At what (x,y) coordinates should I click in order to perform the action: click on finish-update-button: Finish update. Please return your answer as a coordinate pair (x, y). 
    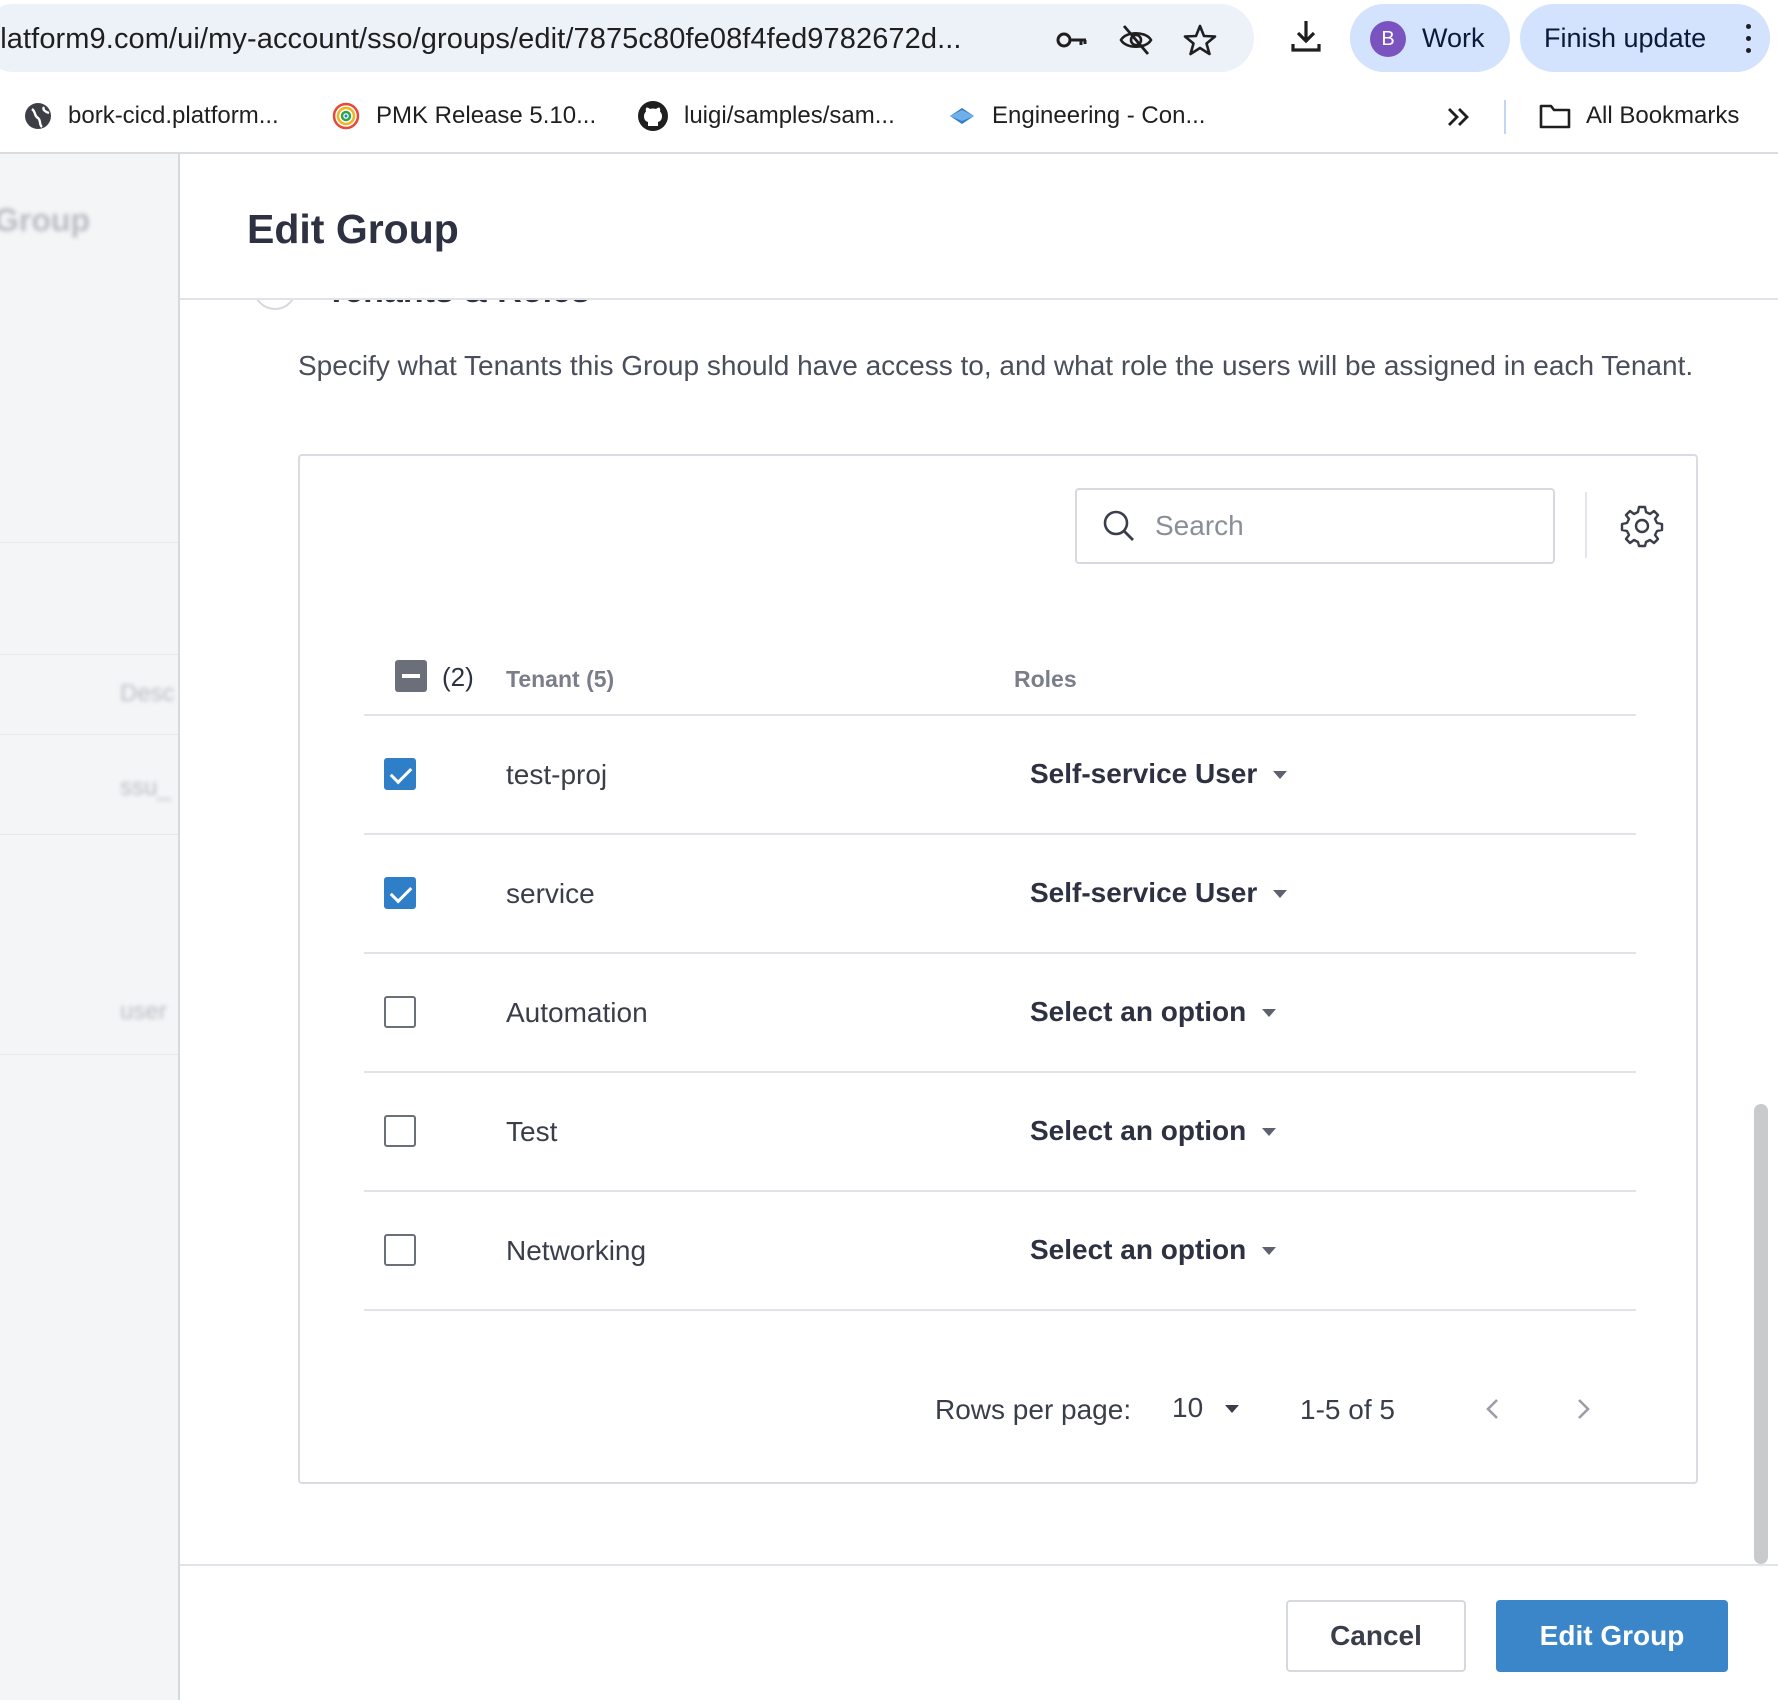
    Looking at the image, I should click on (1645, 38).